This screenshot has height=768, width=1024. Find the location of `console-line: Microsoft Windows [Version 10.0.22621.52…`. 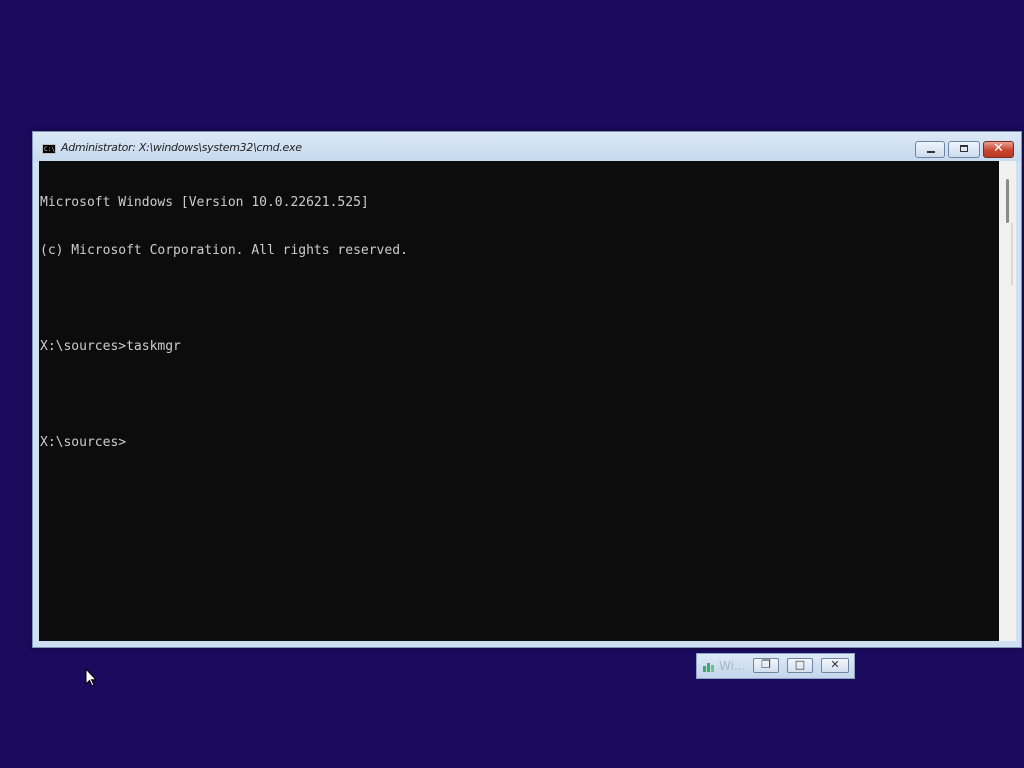

console-line: Microsoft Windows [Version 10.0.22621.52… is located at coordinates (204, 202).